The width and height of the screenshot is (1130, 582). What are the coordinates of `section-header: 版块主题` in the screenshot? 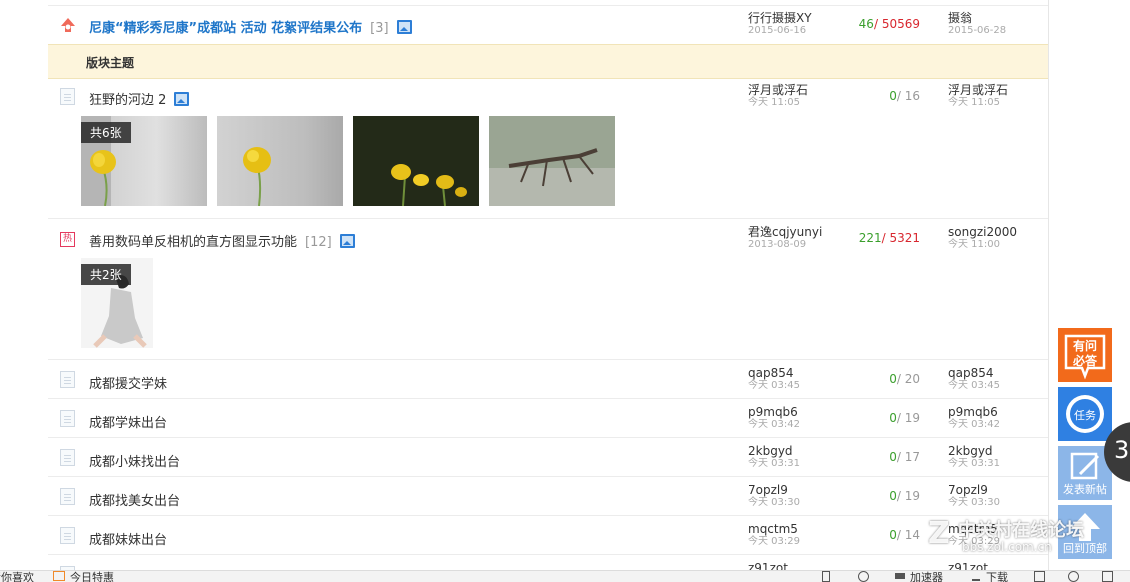 It's located at (548, 61).